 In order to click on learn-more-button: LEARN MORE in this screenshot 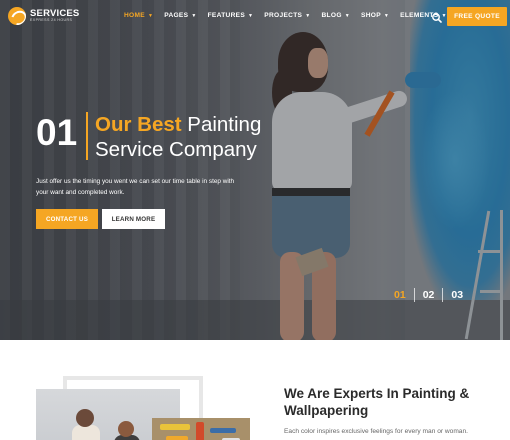, I will do `click(133, 219)`.